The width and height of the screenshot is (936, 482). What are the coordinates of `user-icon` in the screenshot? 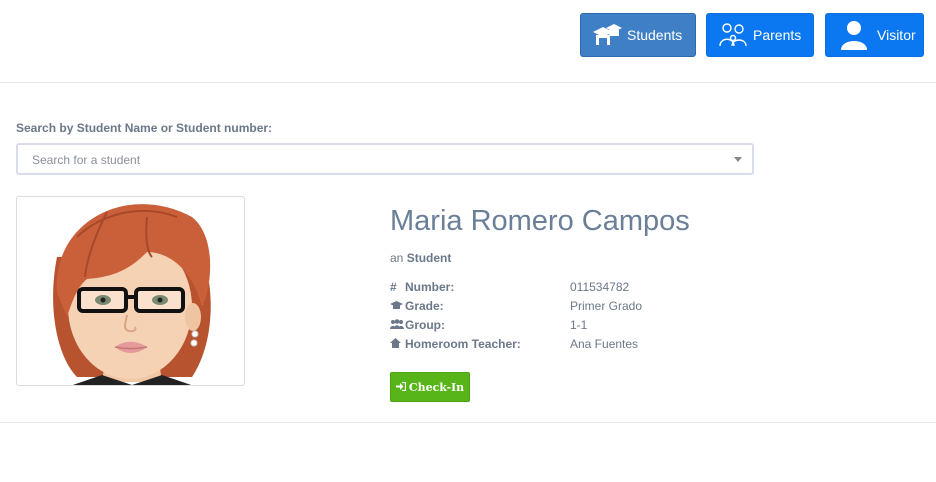 It's located at (854, 35).